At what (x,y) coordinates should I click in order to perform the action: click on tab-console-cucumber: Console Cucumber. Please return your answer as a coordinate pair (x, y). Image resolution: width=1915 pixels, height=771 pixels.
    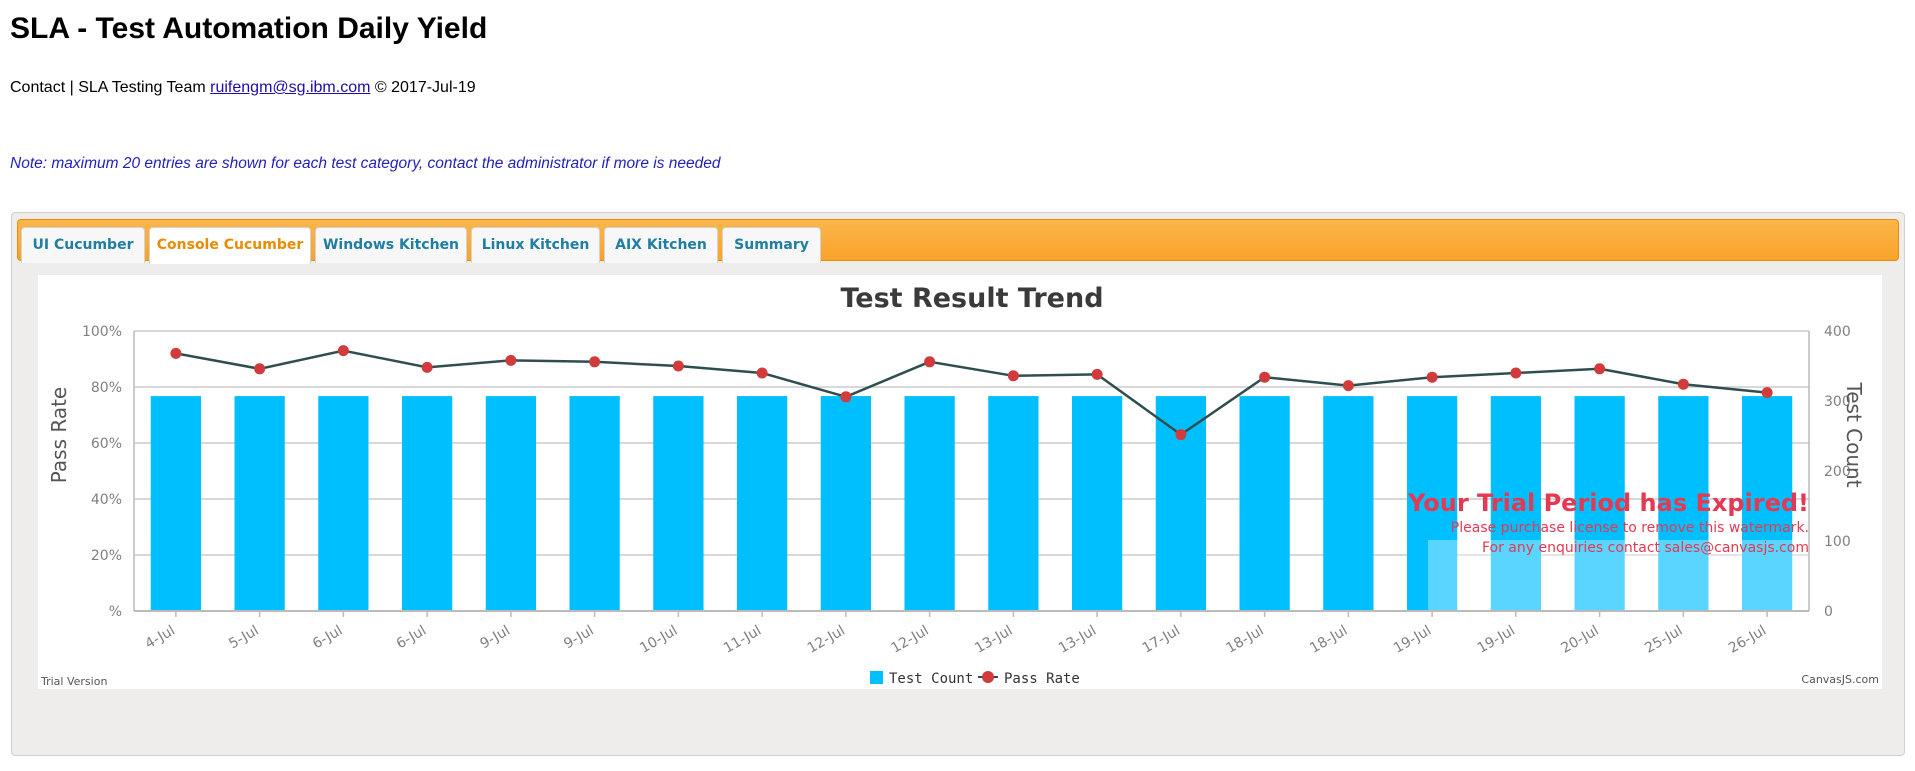
    Looking at the image, I should click on (230, 245).